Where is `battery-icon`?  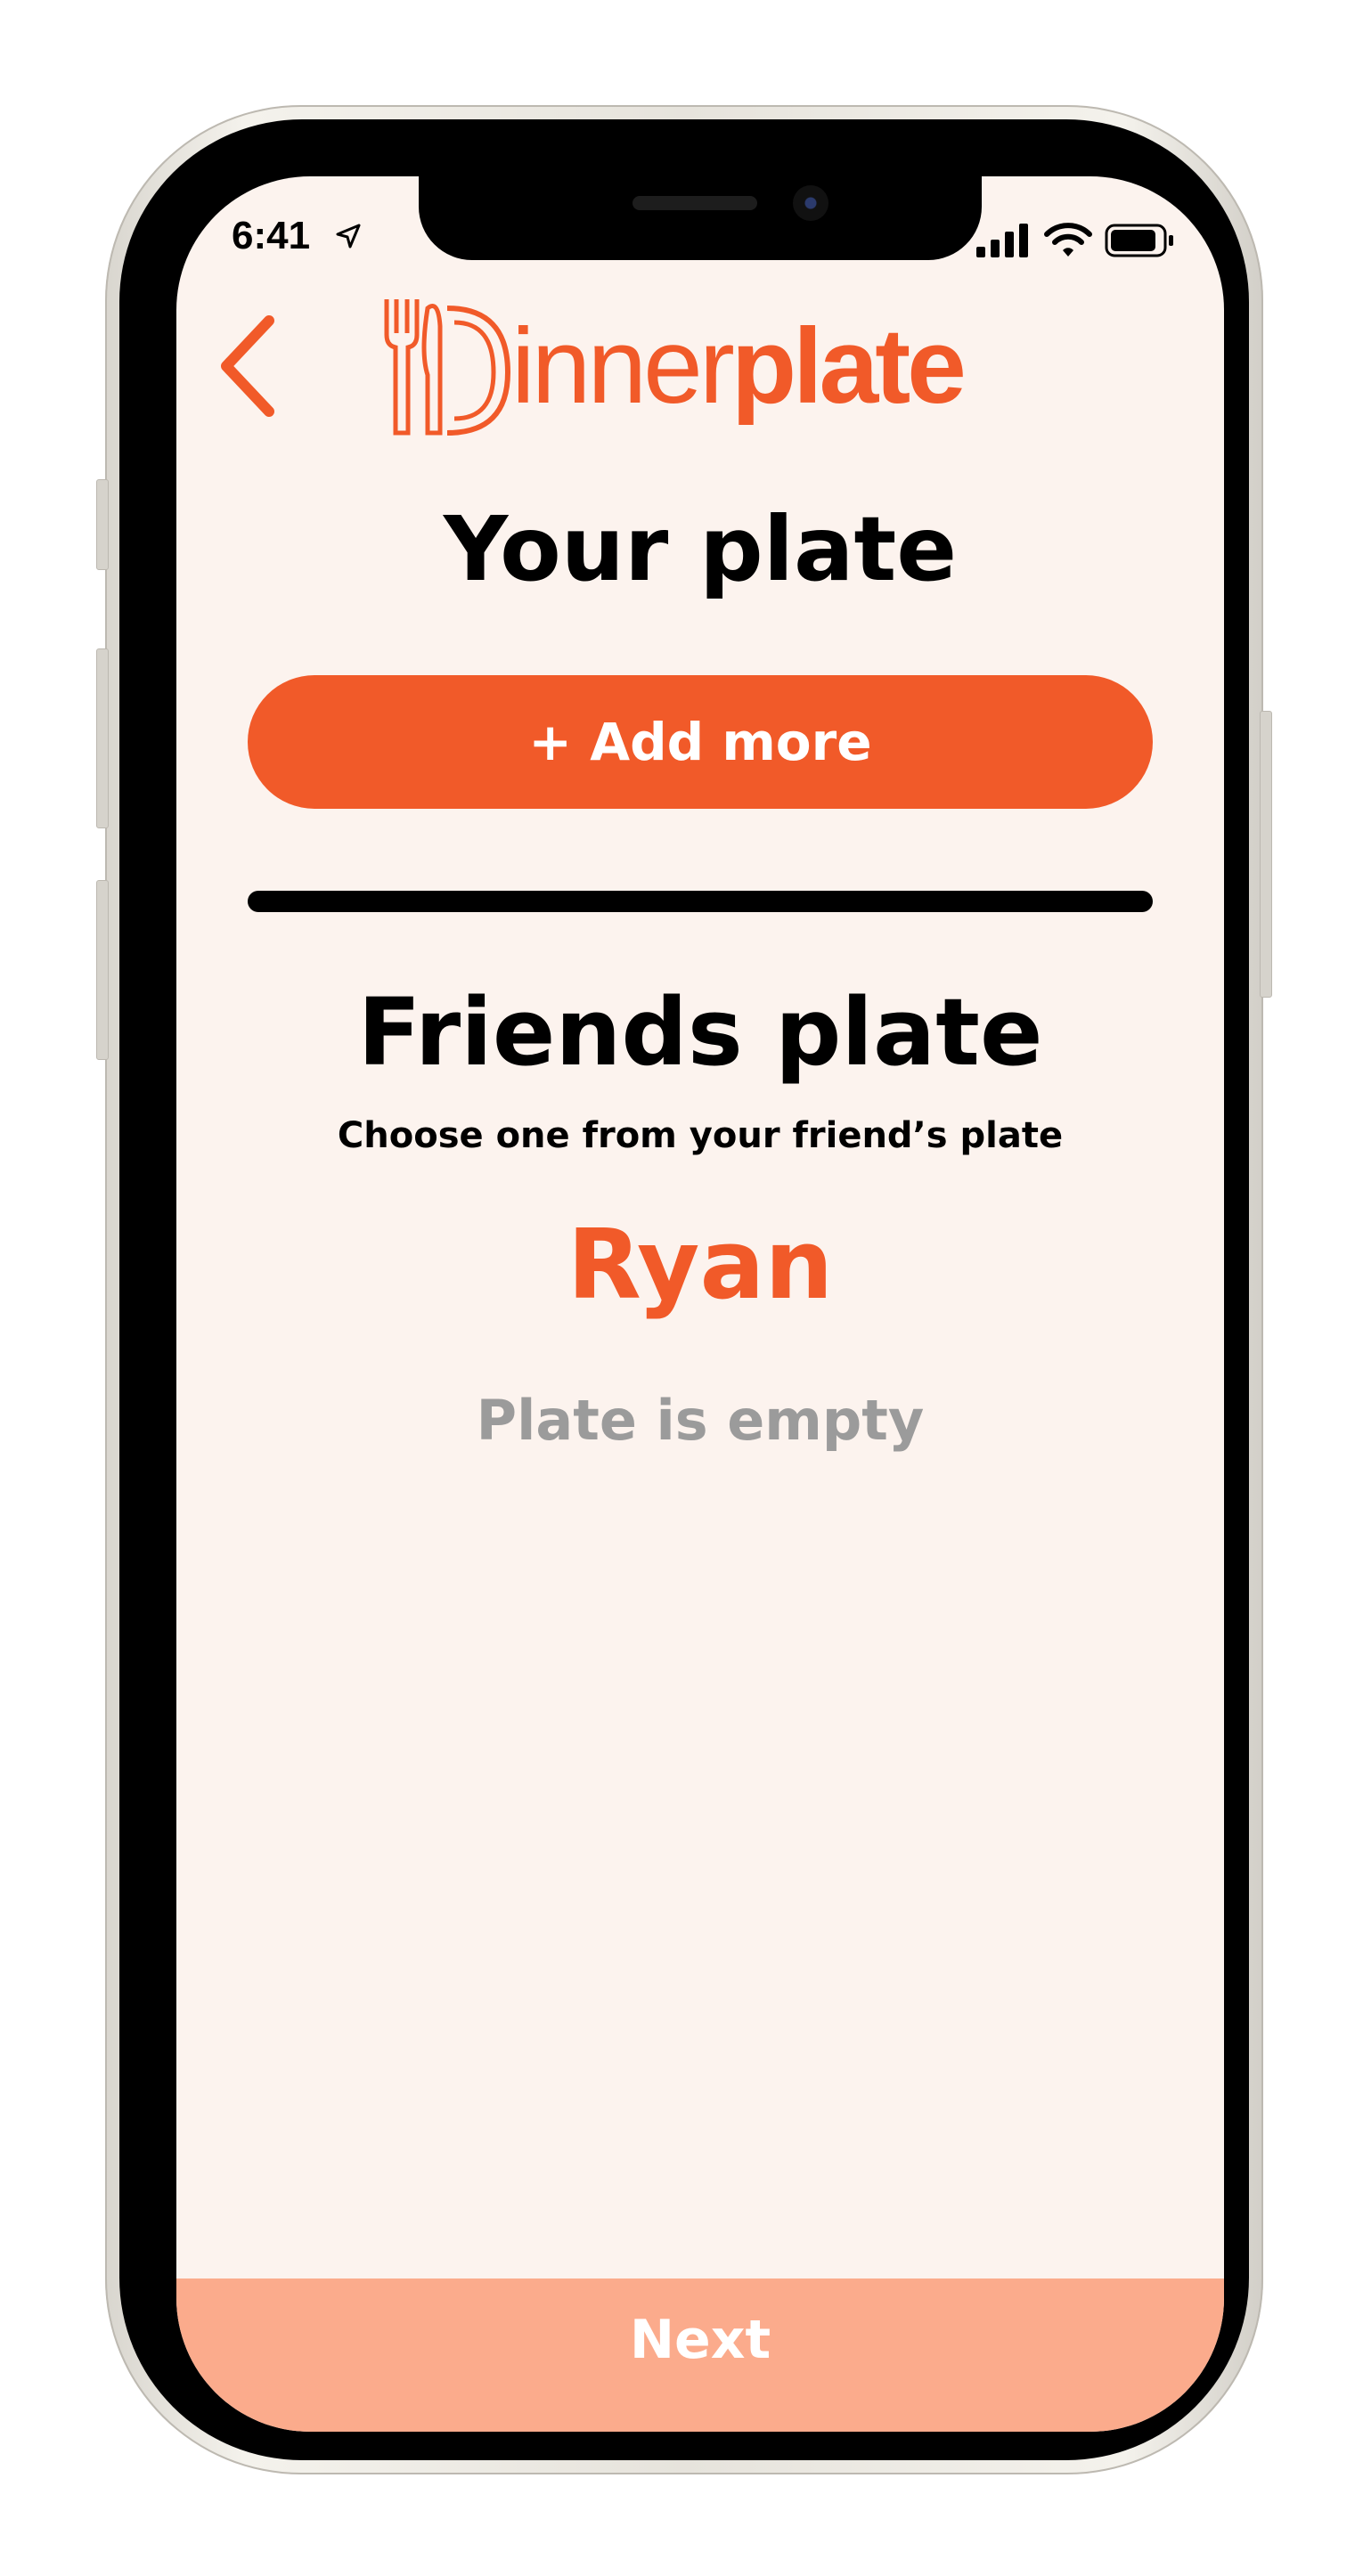
battery-icon is located at coordinates (1139, 241).